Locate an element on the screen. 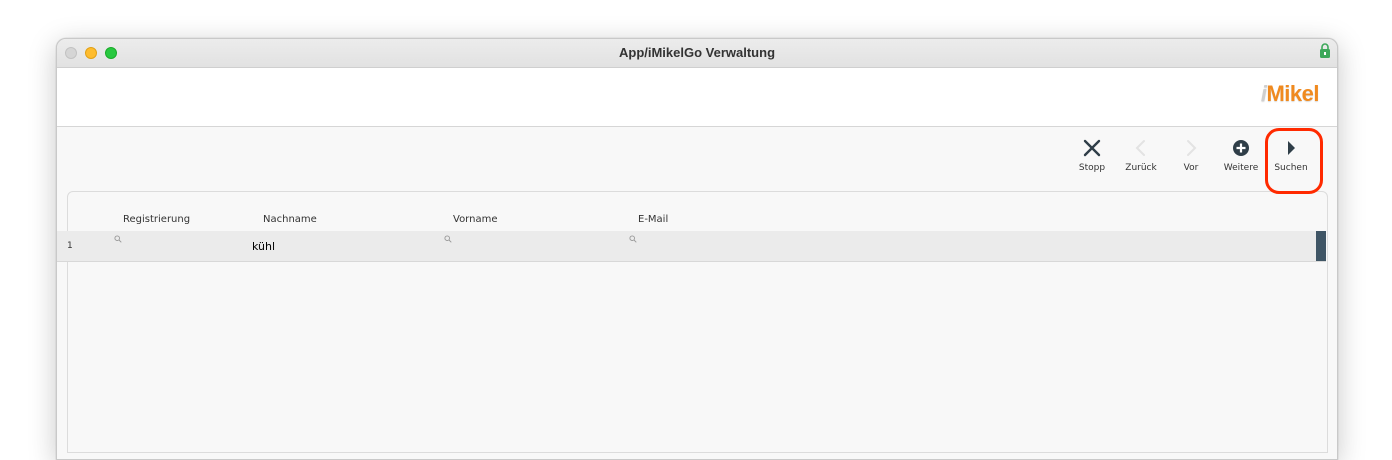  title-bar: App/iMikelGo Verwaltung is located at coordinates (697, 53).